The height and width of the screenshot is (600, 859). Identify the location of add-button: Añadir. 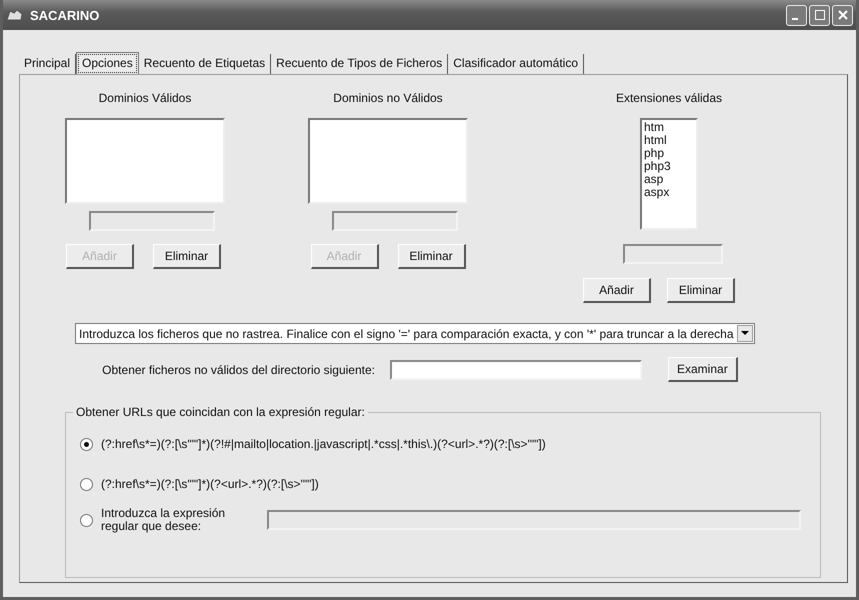
(617, 290).